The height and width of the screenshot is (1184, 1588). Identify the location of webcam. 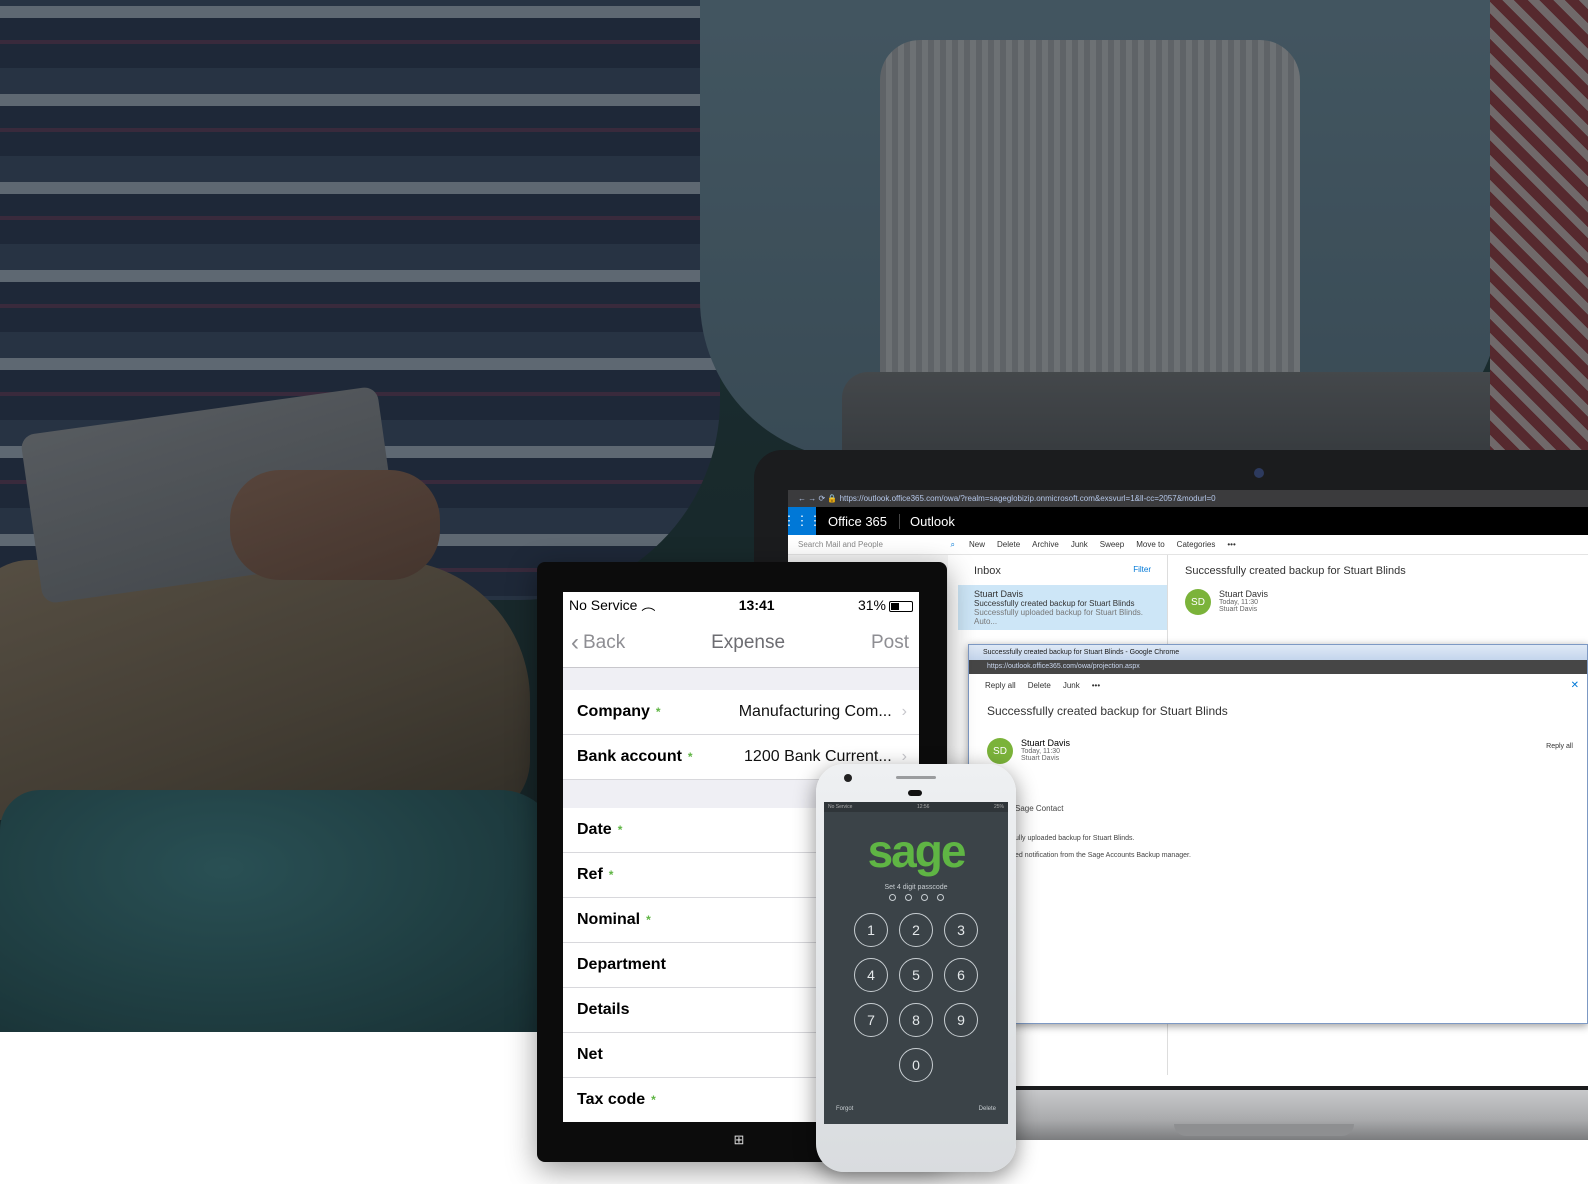
(1259, 473).